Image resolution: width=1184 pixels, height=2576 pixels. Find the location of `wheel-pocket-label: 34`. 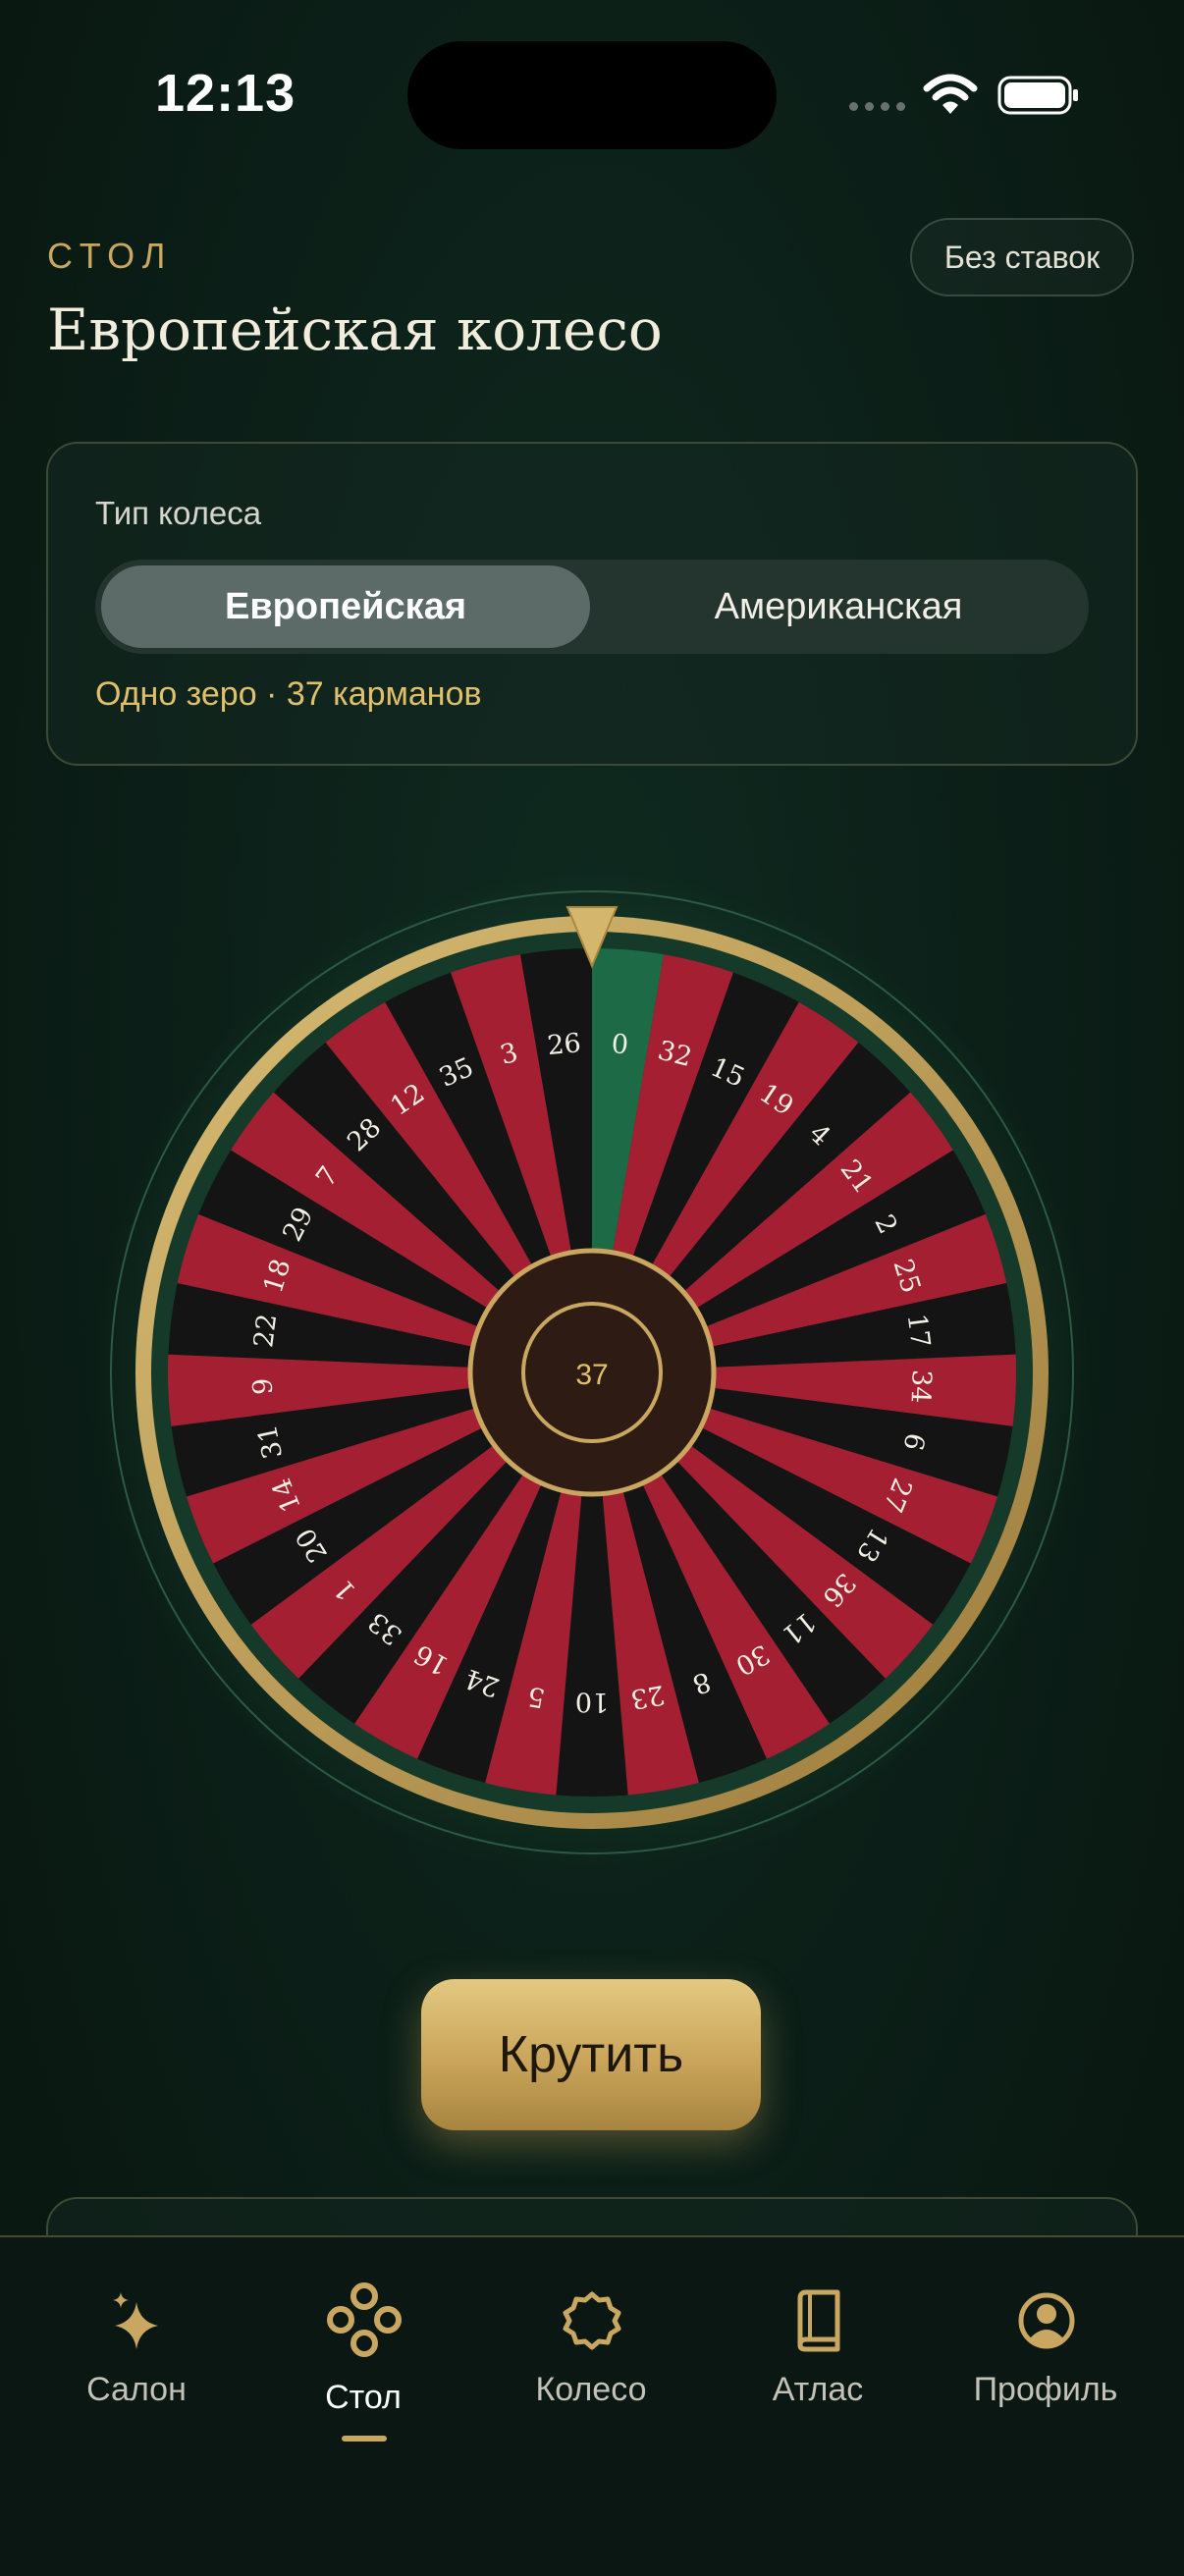

wheel-pocket-label: 34 is located at coordinates (920, 1386).